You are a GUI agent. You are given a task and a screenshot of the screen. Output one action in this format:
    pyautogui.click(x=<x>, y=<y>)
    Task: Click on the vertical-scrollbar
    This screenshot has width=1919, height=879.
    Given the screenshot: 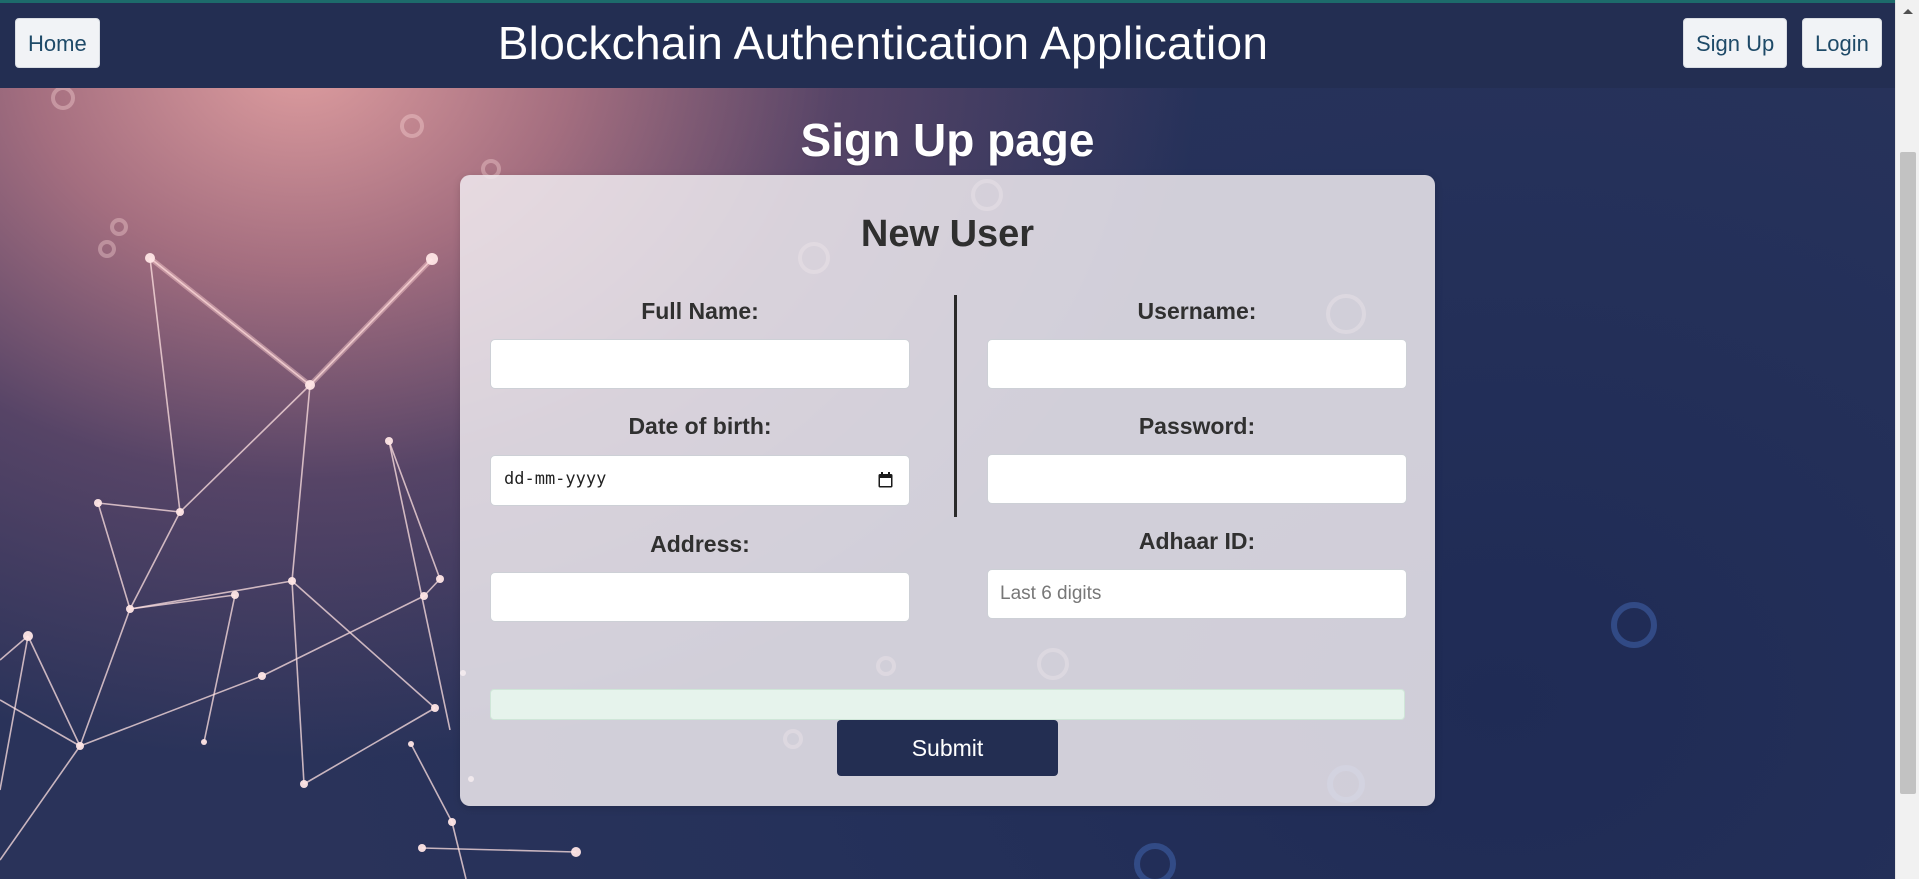 What is the action you would take?
    pyautogui.click(x=1907, y=439)
    